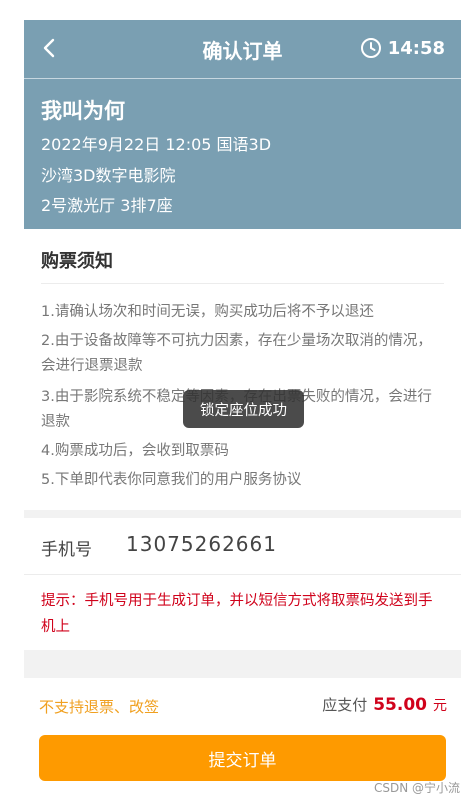  I want to click on phone-divider, so click(242, 574).